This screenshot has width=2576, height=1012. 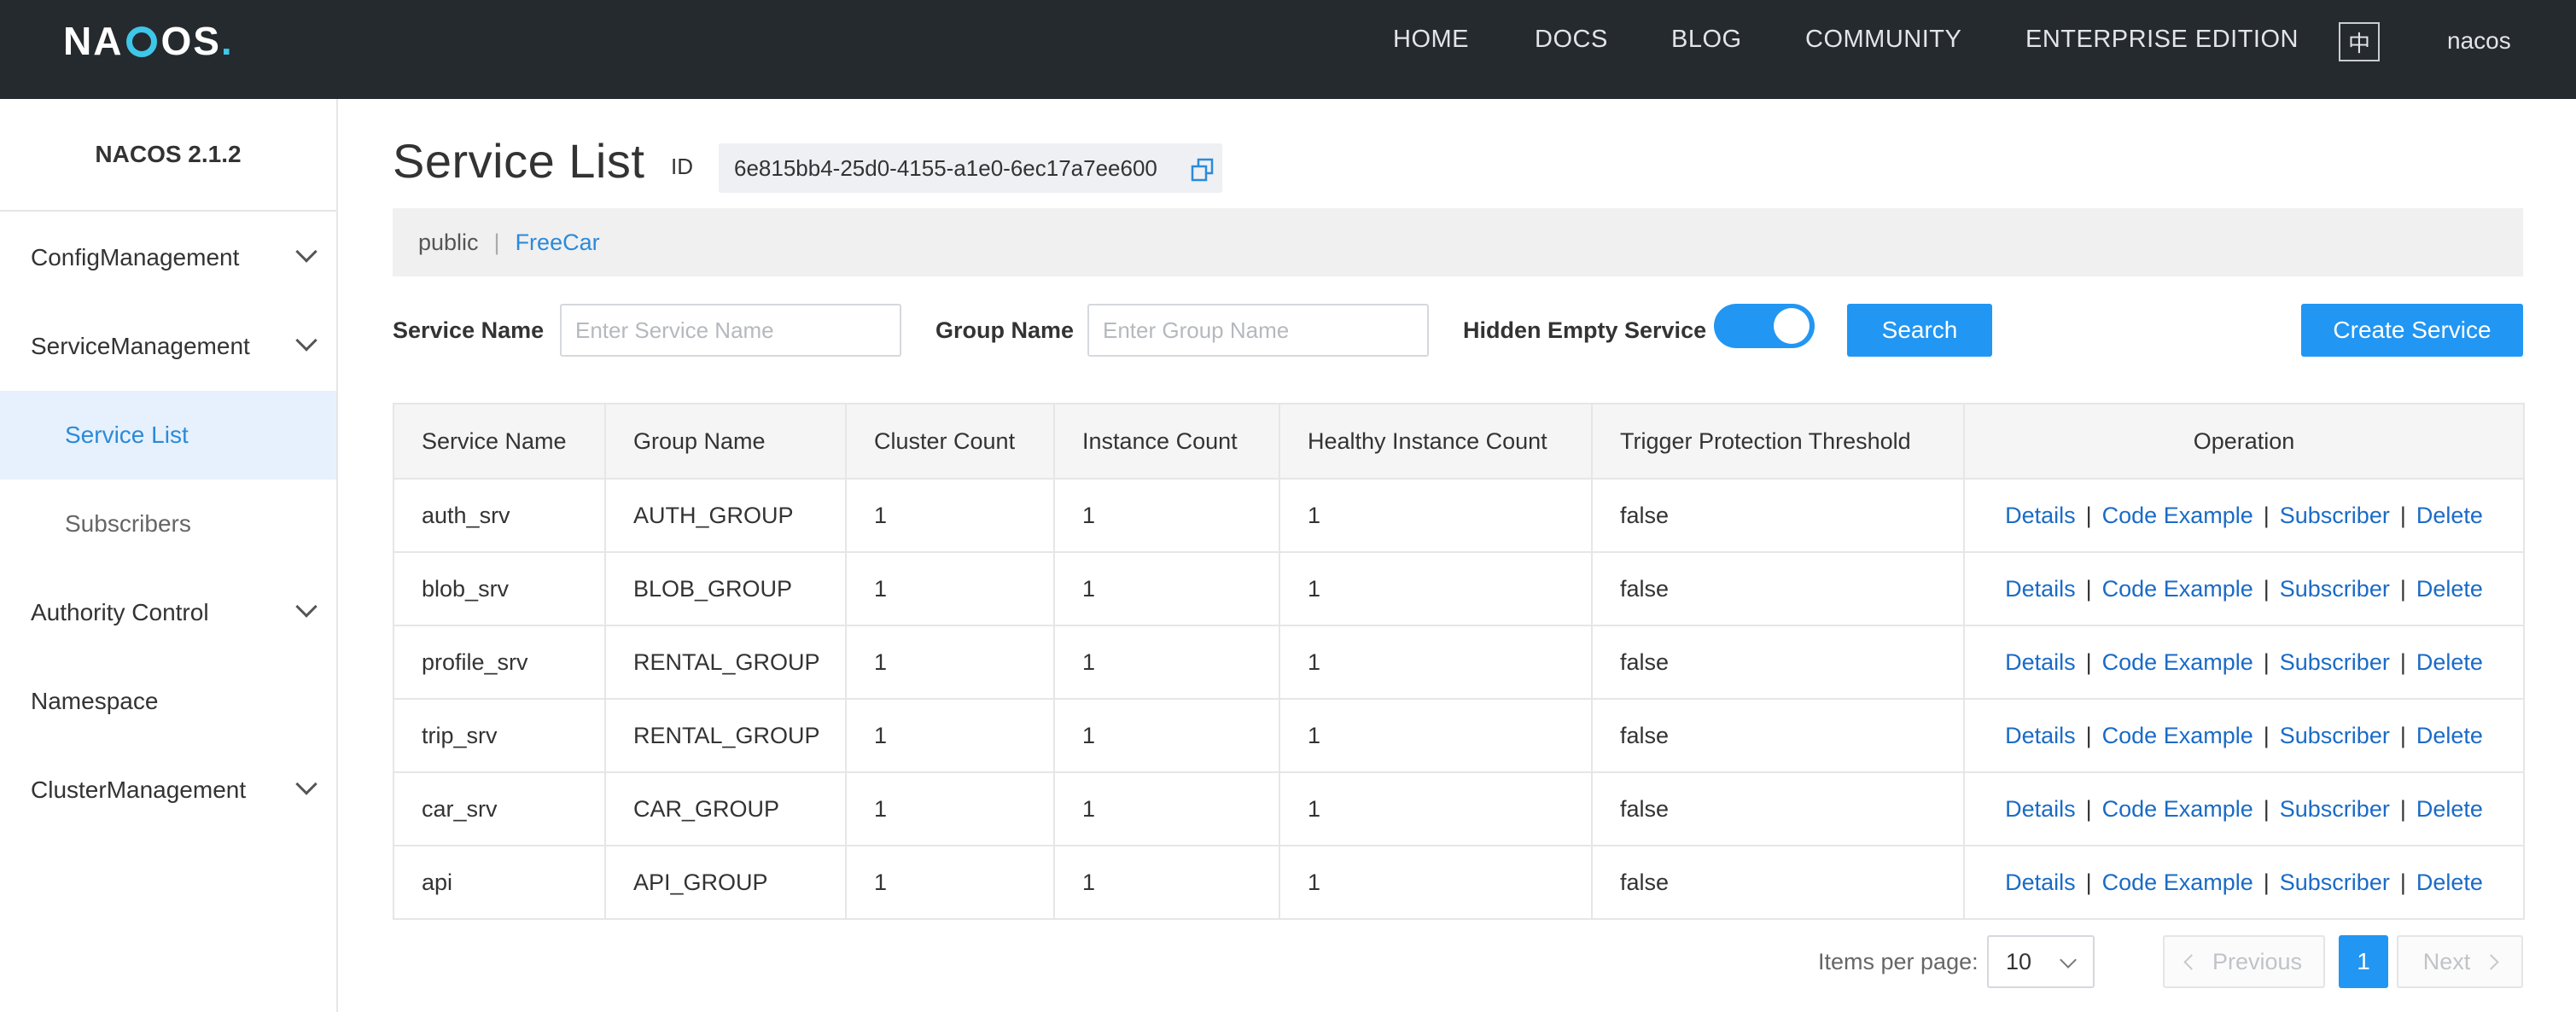 I want to click on nav-enterprise-edition: ENTERPRISE EDITION, so click(x=2162, y=40).